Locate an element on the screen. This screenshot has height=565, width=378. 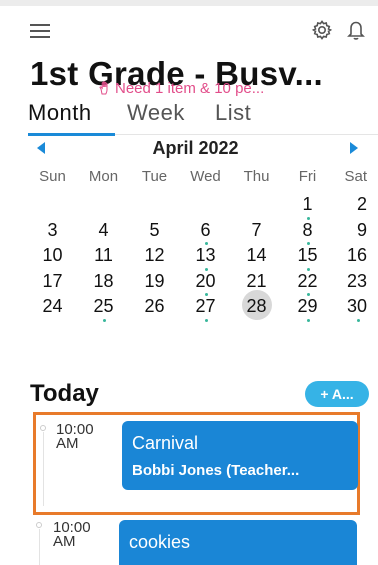
calendar-week-row: 17 18 19 20 21 22 23 is located at coordinates (197, 282).